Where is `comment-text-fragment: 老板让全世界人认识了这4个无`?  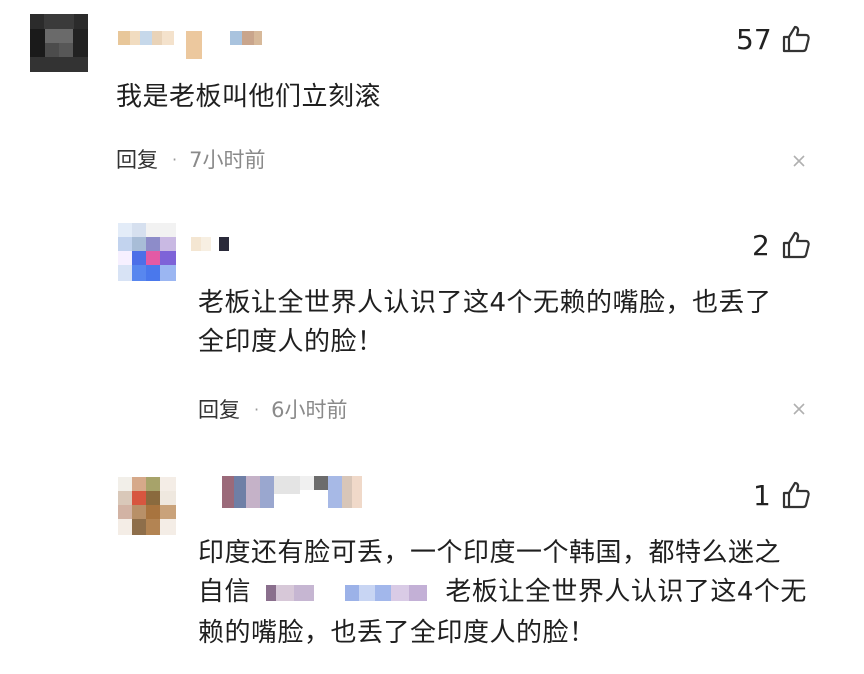 comment-text-fragment: 老板让全世界人认识了这4个无 is located at coordinates (626, 592).